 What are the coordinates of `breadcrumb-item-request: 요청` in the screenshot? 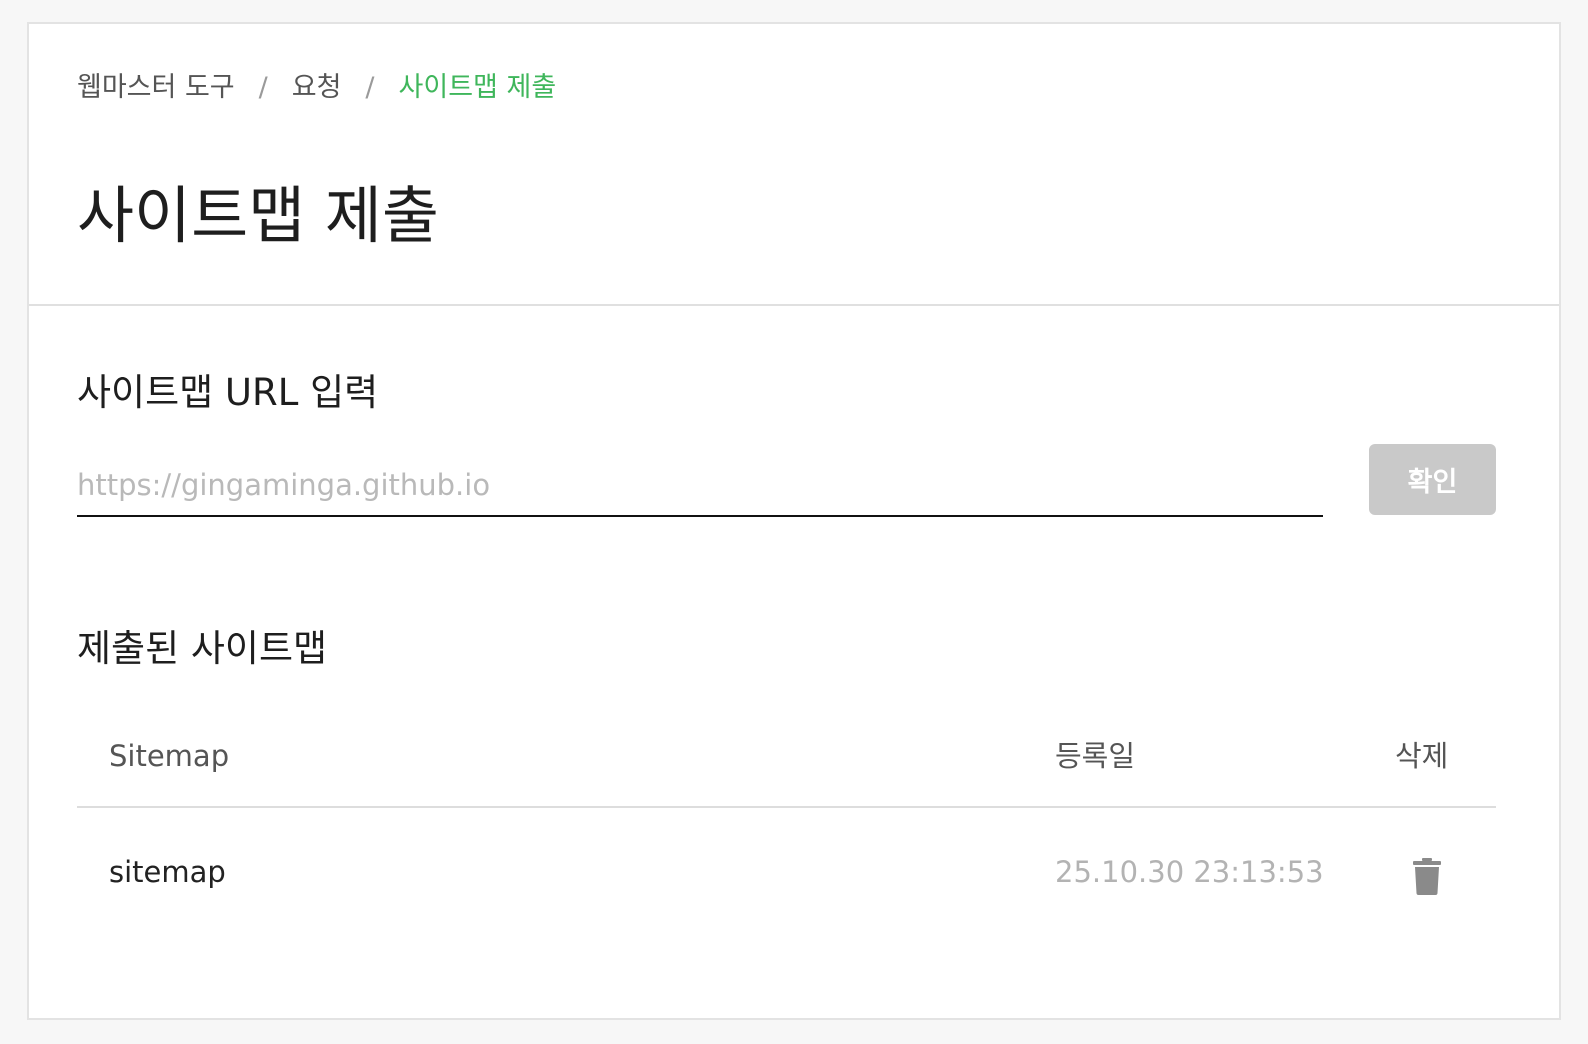 It's located at (317, 88).